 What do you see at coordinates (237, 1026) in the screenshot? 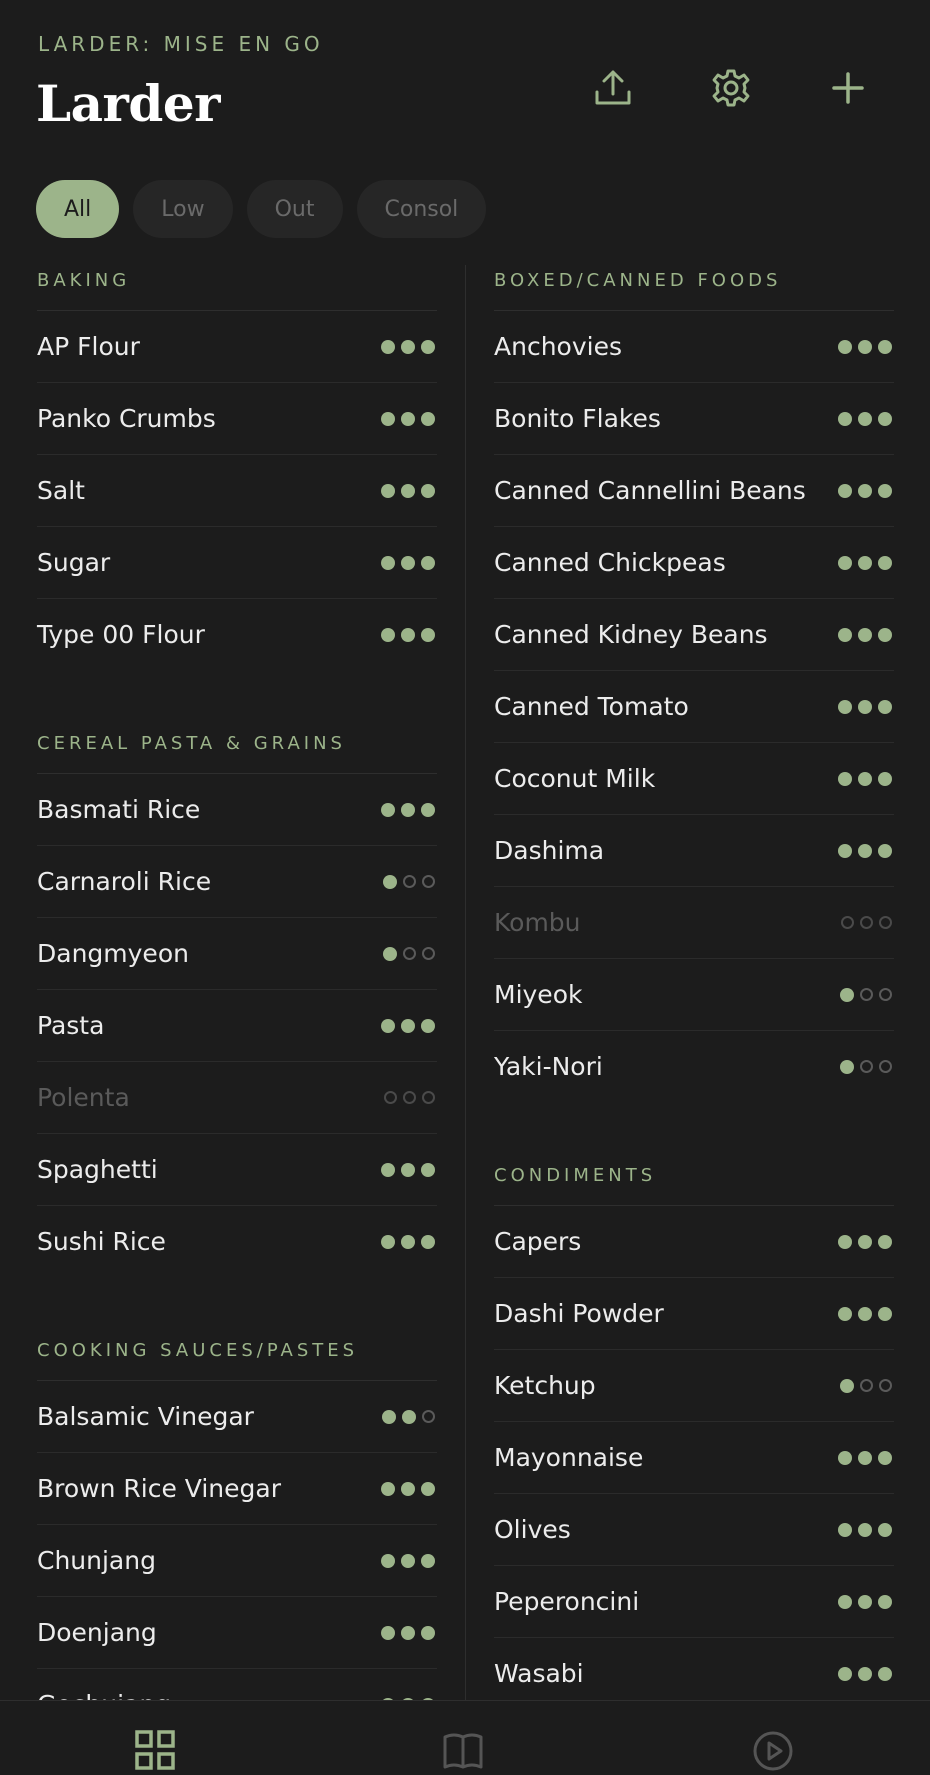
I see `list-item: Pasta` at bounding box center [237, 1026].